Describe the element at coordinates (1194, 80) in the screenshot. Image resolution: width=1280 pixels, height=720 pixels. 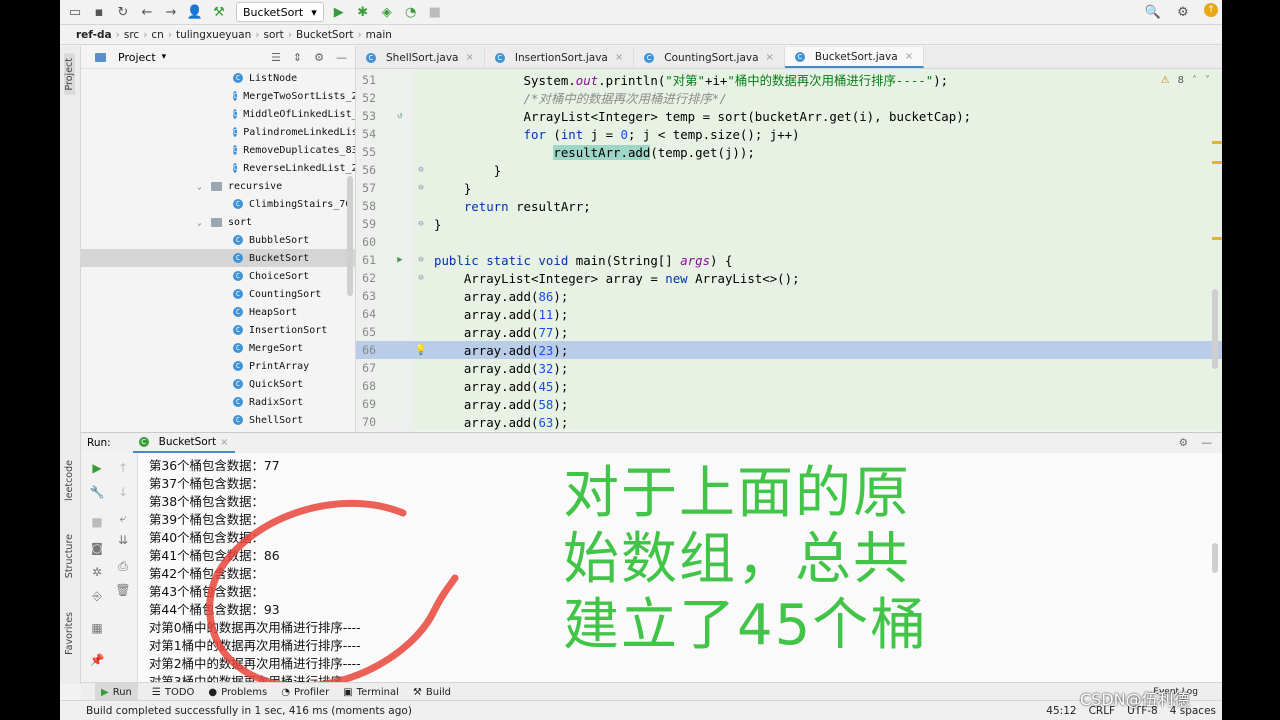
I see `chevron-up-icon: ˄` at that location.